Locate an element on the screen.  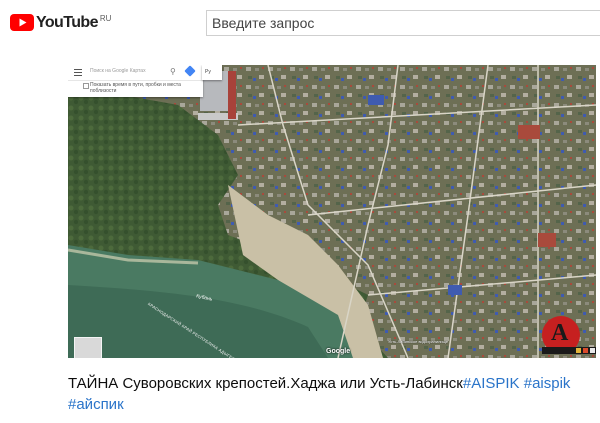
menu-icon is located at coordinates (78, 72).